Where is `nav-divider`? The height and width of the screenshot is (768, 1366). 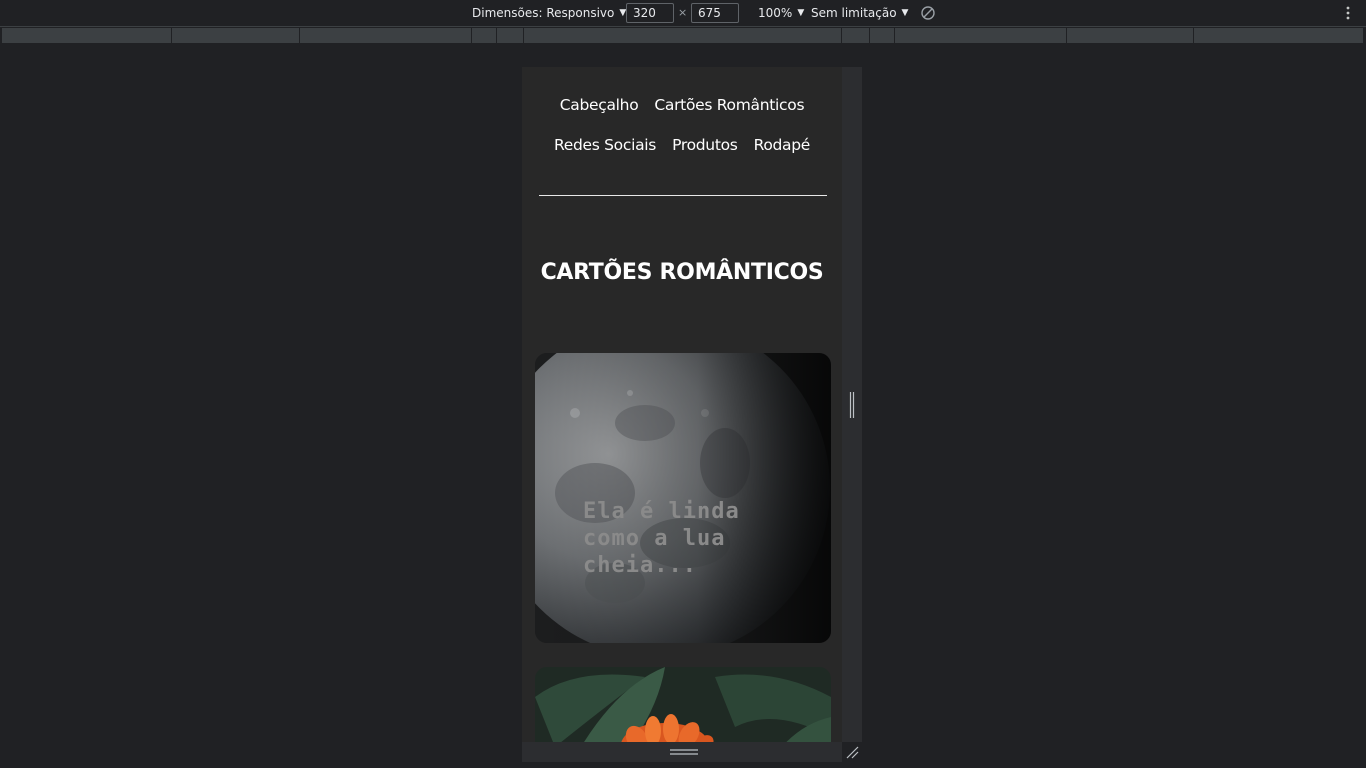 nav-divider is located at coordinates (683, 195).